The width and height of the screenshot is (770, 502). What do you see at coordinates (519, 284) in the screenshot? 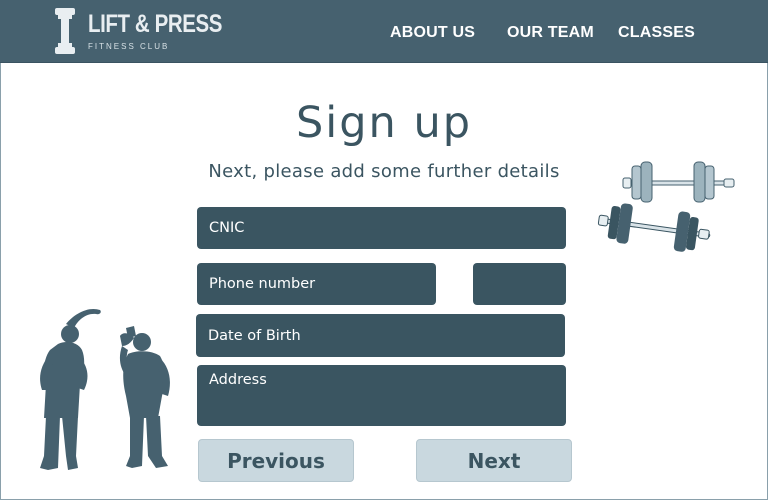
I see `phone-extra-field` at bounding box center [519, 284].